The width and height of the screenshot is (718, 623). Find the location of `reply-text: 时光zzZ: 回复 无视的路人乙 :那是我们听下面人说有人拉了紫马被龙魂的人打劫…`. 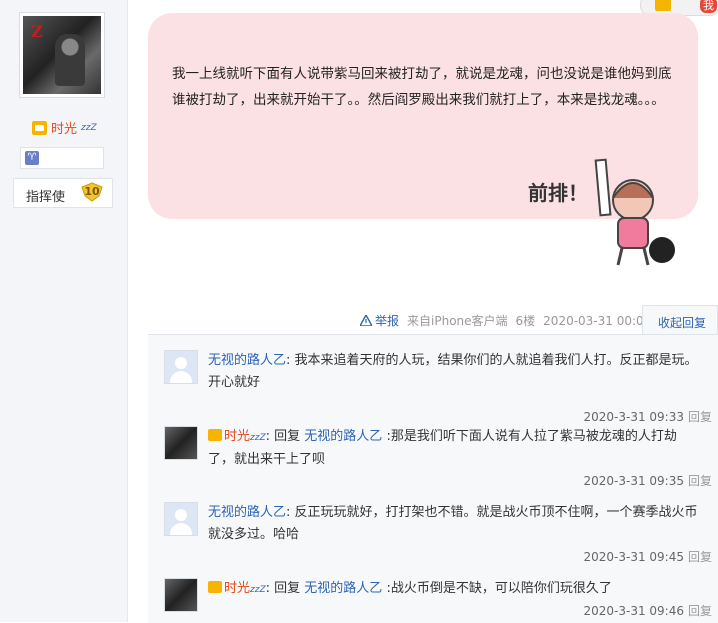

reply-text: 时光zzZ: 回复 无视的路人乙 :那是我们听下面人说有人拉了紫马被龙魂的人打劫… is located at coordinates (454, 448).